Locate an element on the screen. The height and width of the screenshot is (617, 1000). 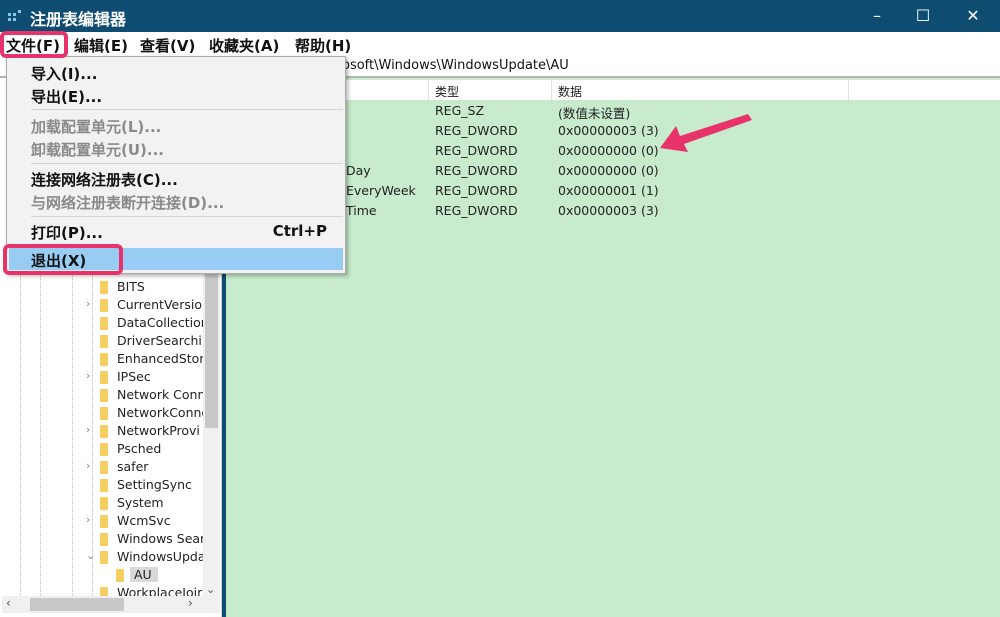
minimize-button: – is located at coordinates (877, 16).